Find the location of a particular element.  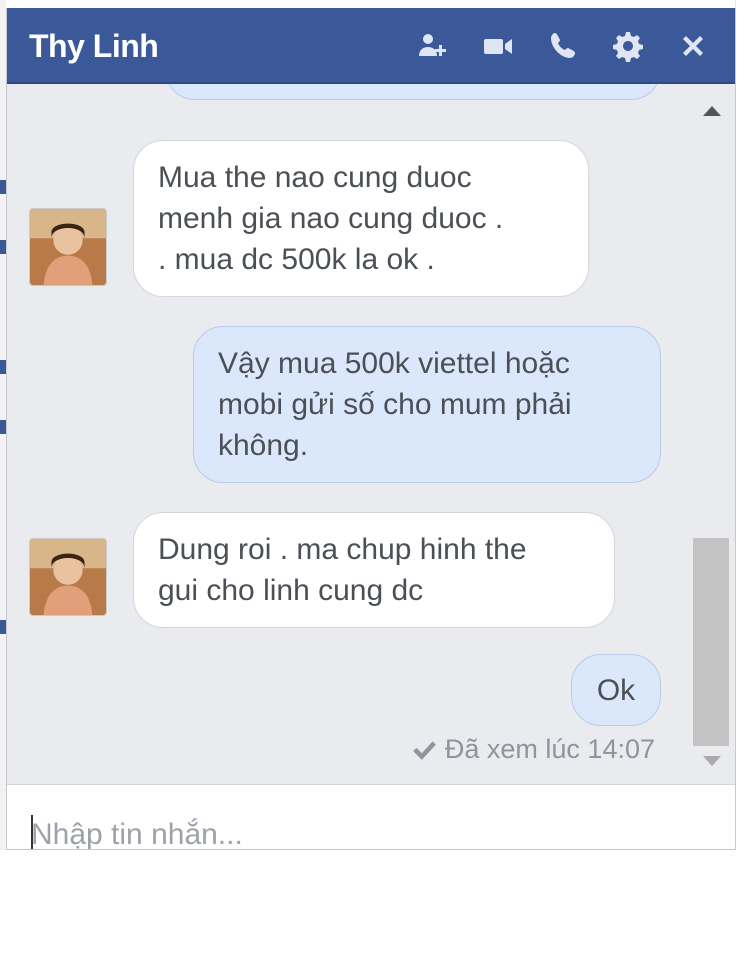

scrollbar-thumb is located at coordinates (711, 642).